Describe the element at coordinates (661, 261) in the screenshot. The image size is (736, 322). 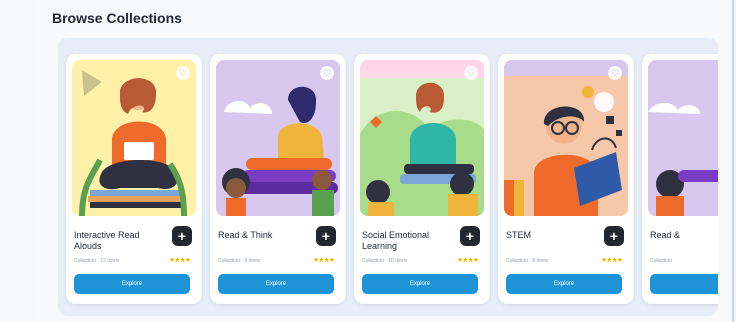
I see `collection-meta: Collection` at that location.